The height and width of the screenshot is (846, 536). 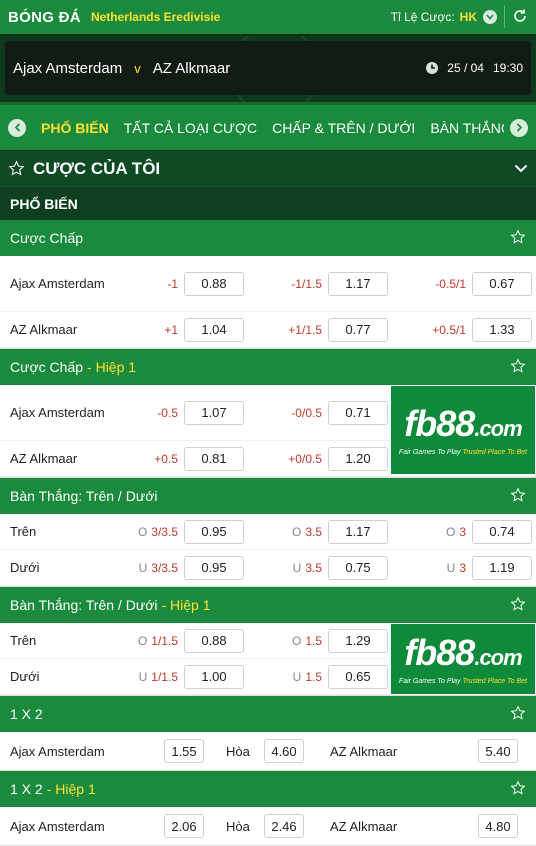 I want to click on section-title: PHỔ BIẾN, so click(x=268, y=203).